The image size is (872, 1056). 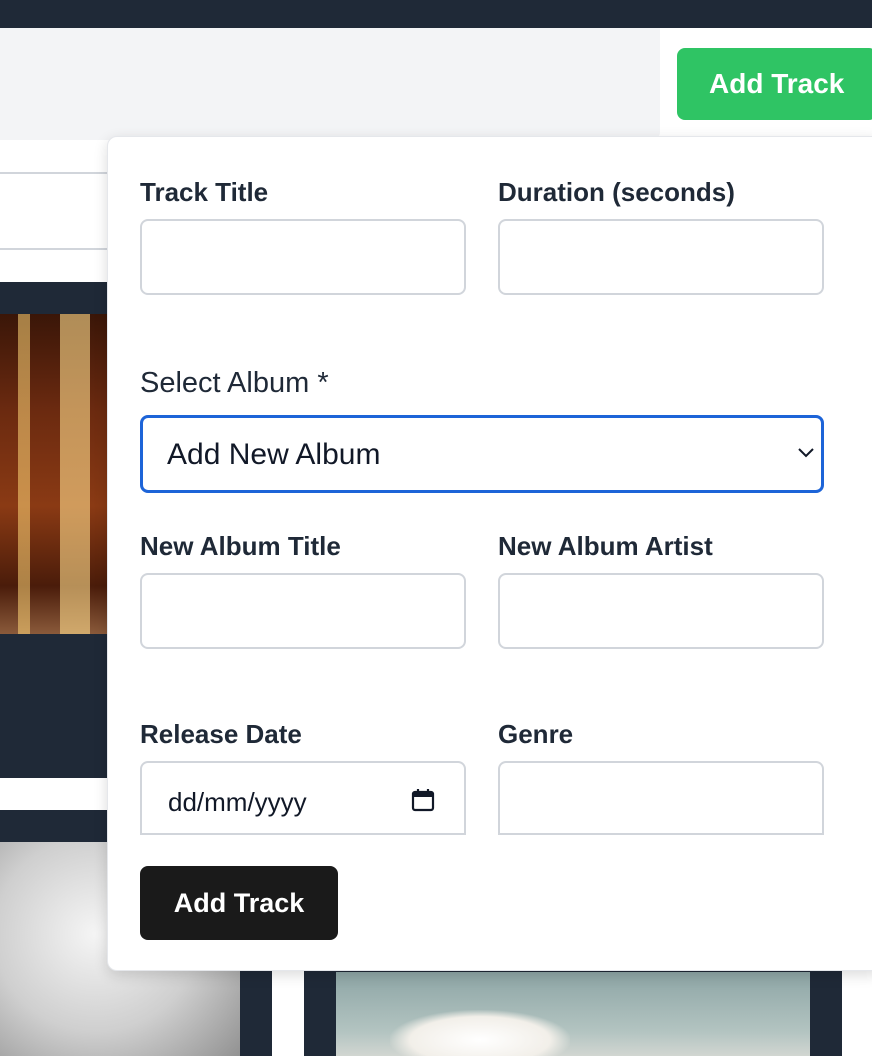 I want to click on top-navbar, so click(x=436, y=14).